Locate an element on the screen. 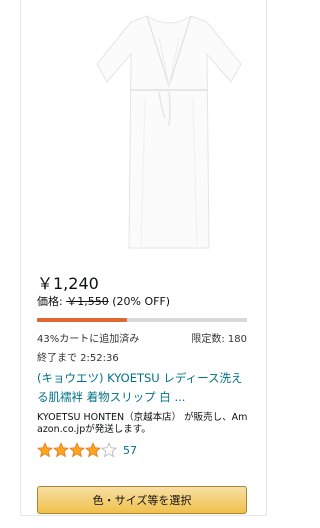 The height and width of the screenshot is (528, 320). list-price-label: 価格: is located at coordinates (50, 301).